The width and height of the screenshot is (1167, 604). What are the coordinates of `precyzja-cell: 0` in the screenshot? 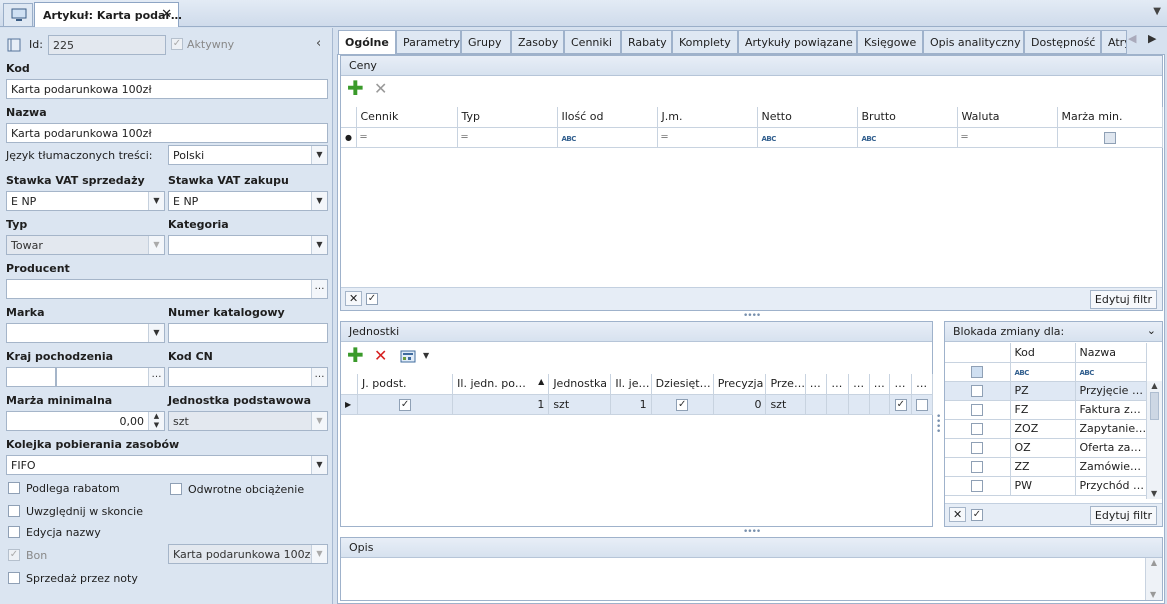 It's located at (740, 404).